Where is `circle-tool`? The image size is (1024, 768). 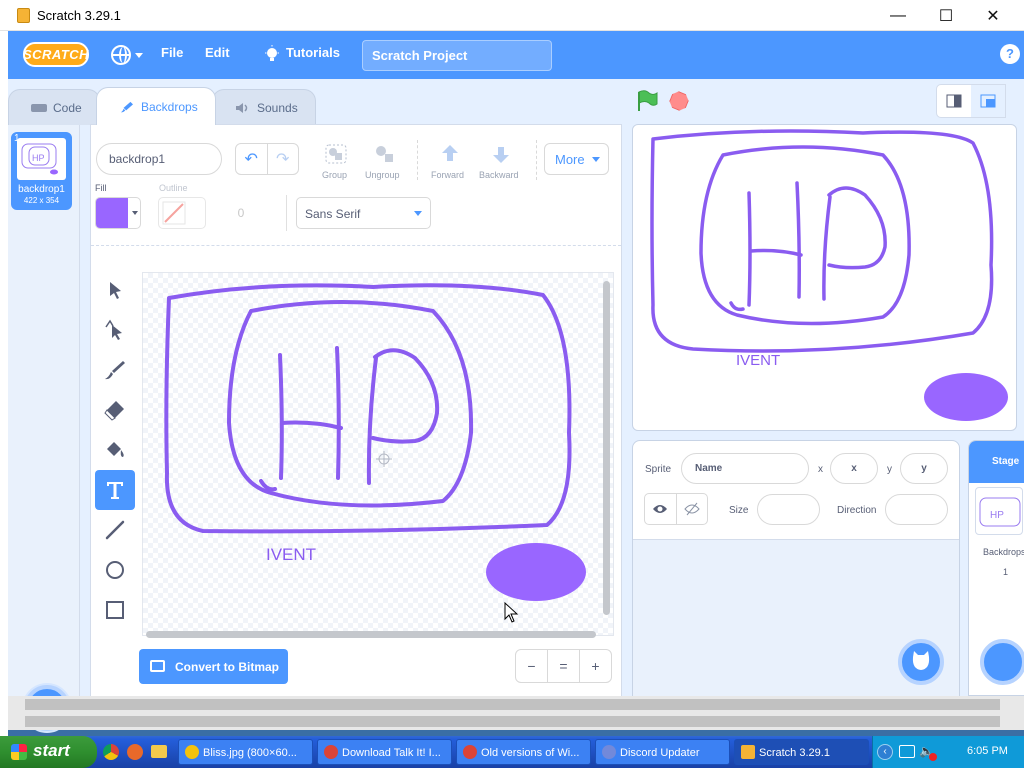
circle-tool is located at coordinates (115, 570).